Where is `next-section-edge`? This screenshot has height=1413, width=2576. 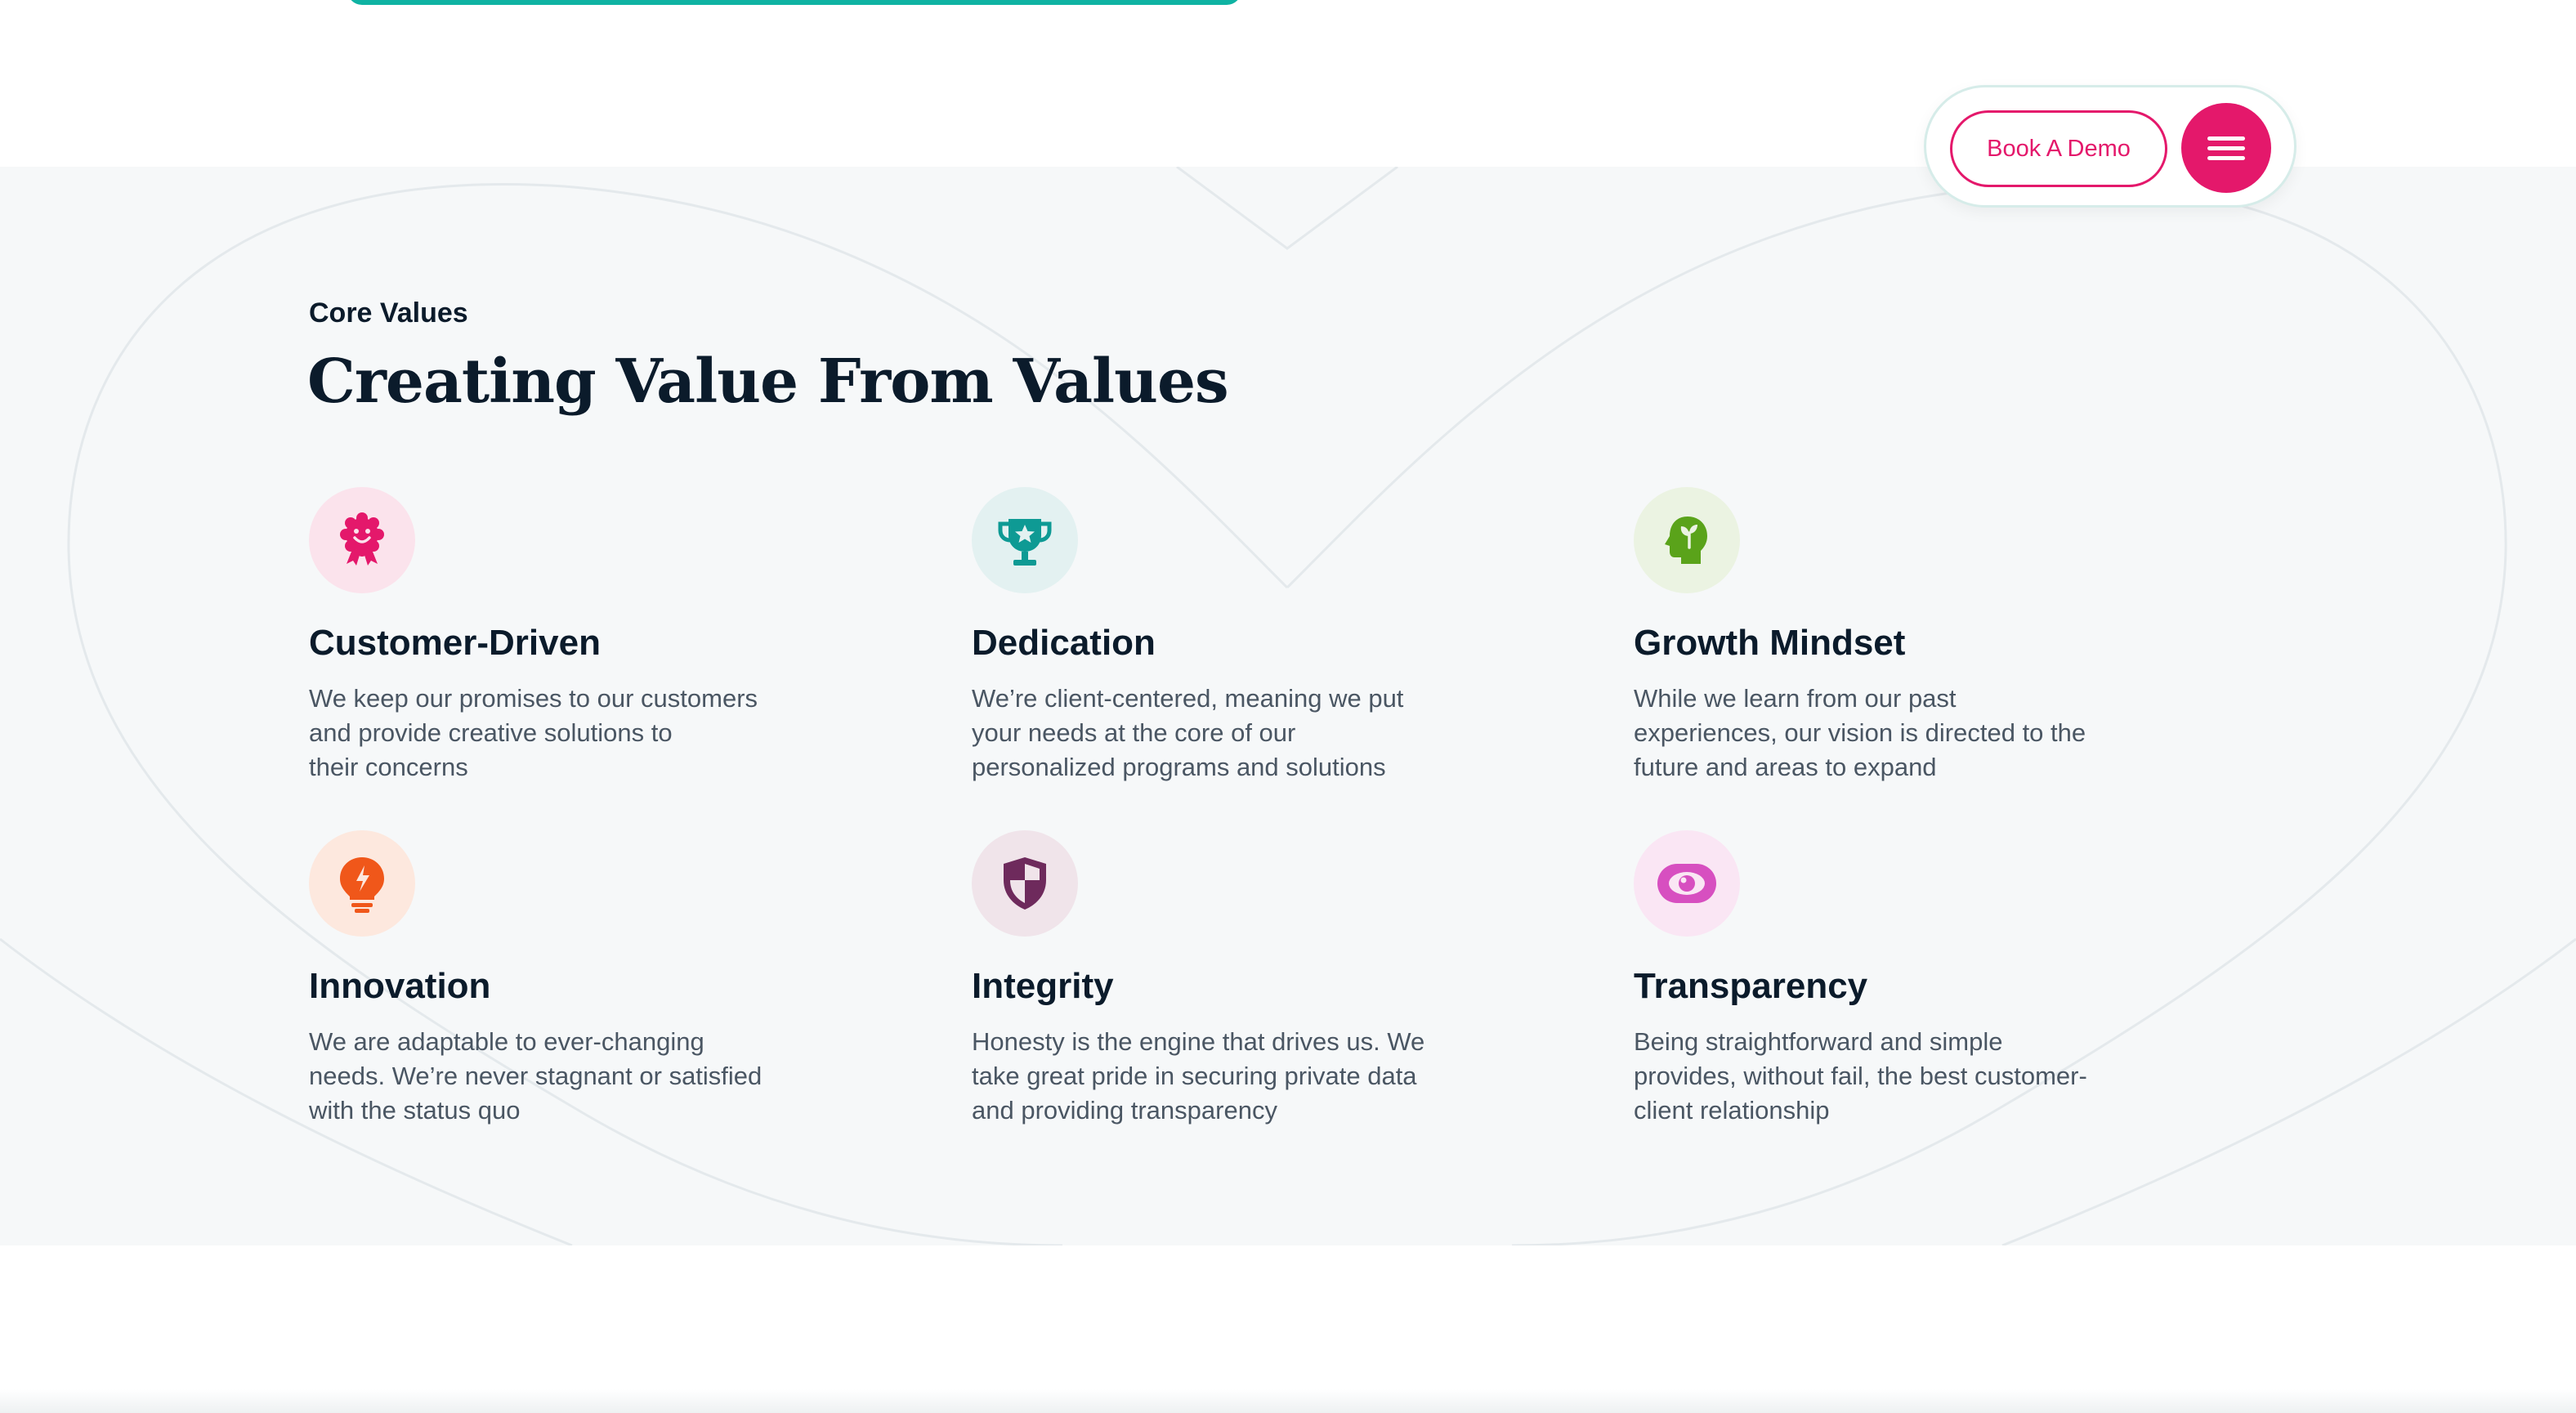 next-section-edge is located at coordinates (1288, 1401).